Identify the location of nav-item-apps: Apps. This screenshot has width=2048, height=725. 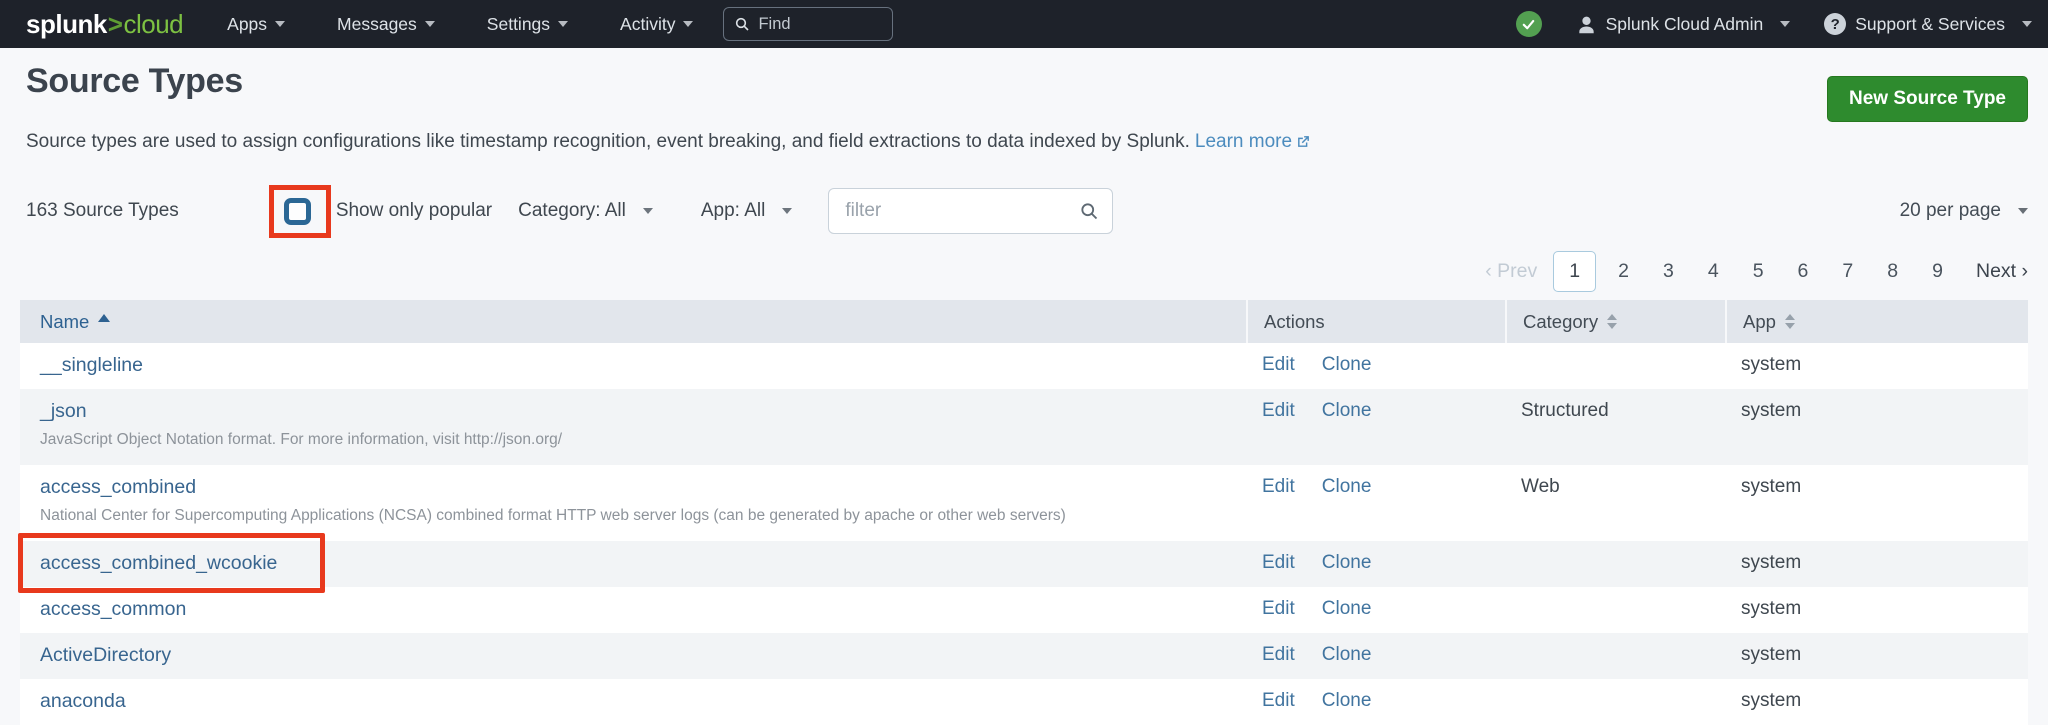
(256, 24).